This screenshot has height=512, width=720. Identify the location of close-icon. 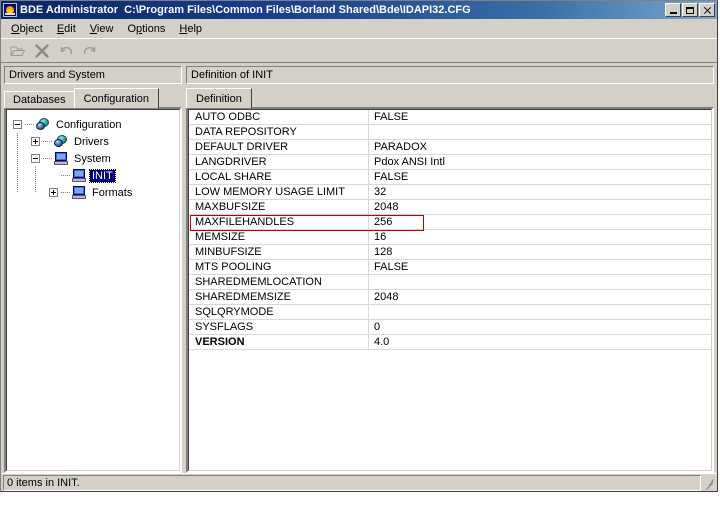
(707, 10).